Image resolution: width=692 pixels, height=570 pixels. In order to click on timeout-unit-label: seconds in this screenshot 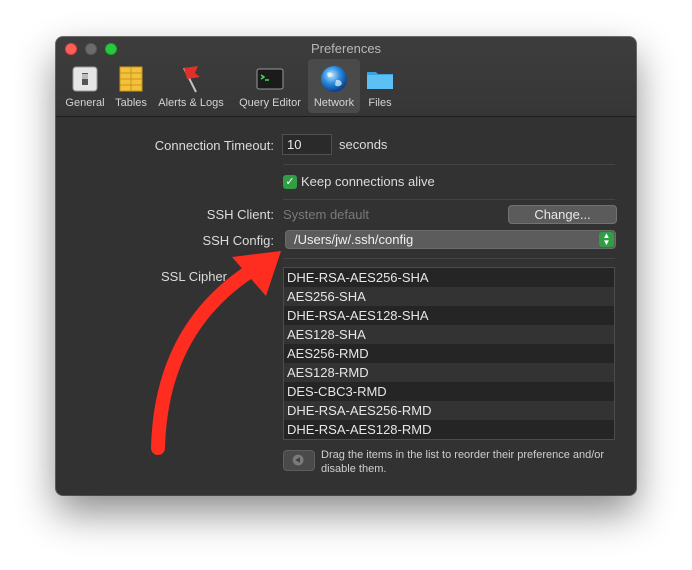, I will do `click(363, 144)`.